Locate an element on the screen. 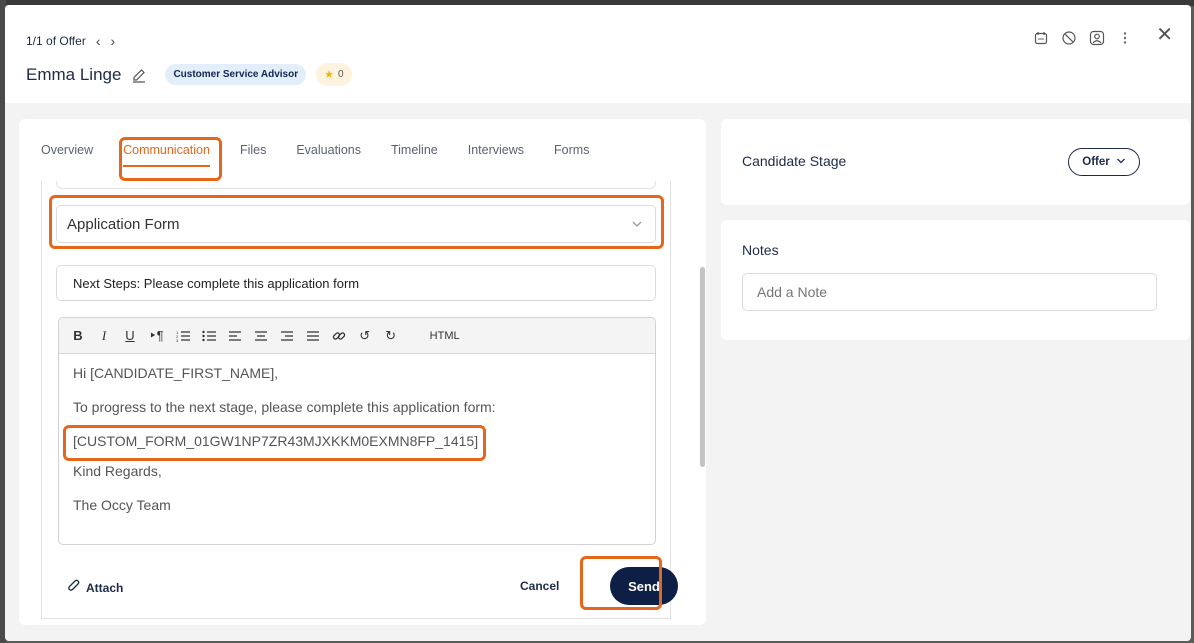 The image size is (1194, 643). align-left-icon is located at coordinates (235, 336).